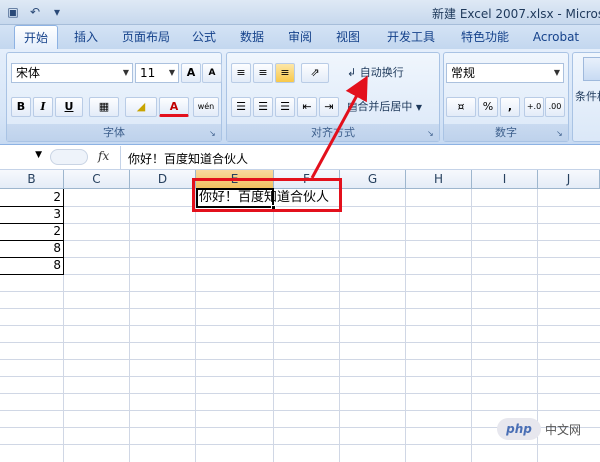 This screenshot has width=600, height=462. Describe the element at coordinates (510, 107) in the screenshot. I see `comma-button: ,` at that location.